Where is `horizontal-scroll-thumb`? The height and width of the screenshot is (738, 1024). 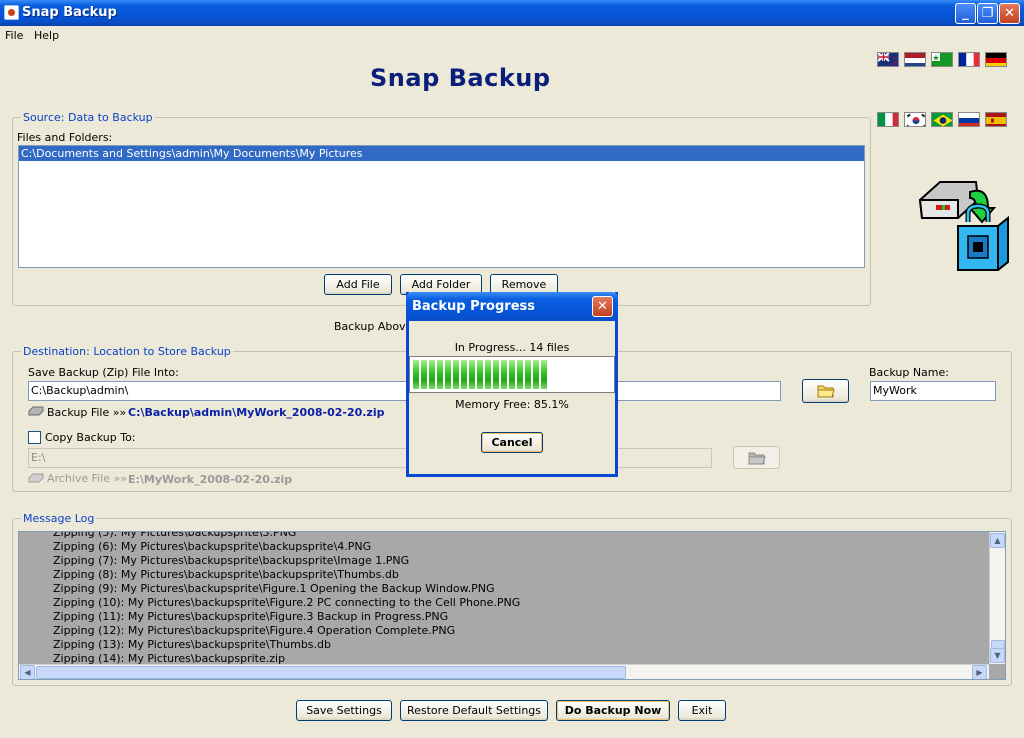
horizontal-scroll-thumb is located at coordinates (331, 672).